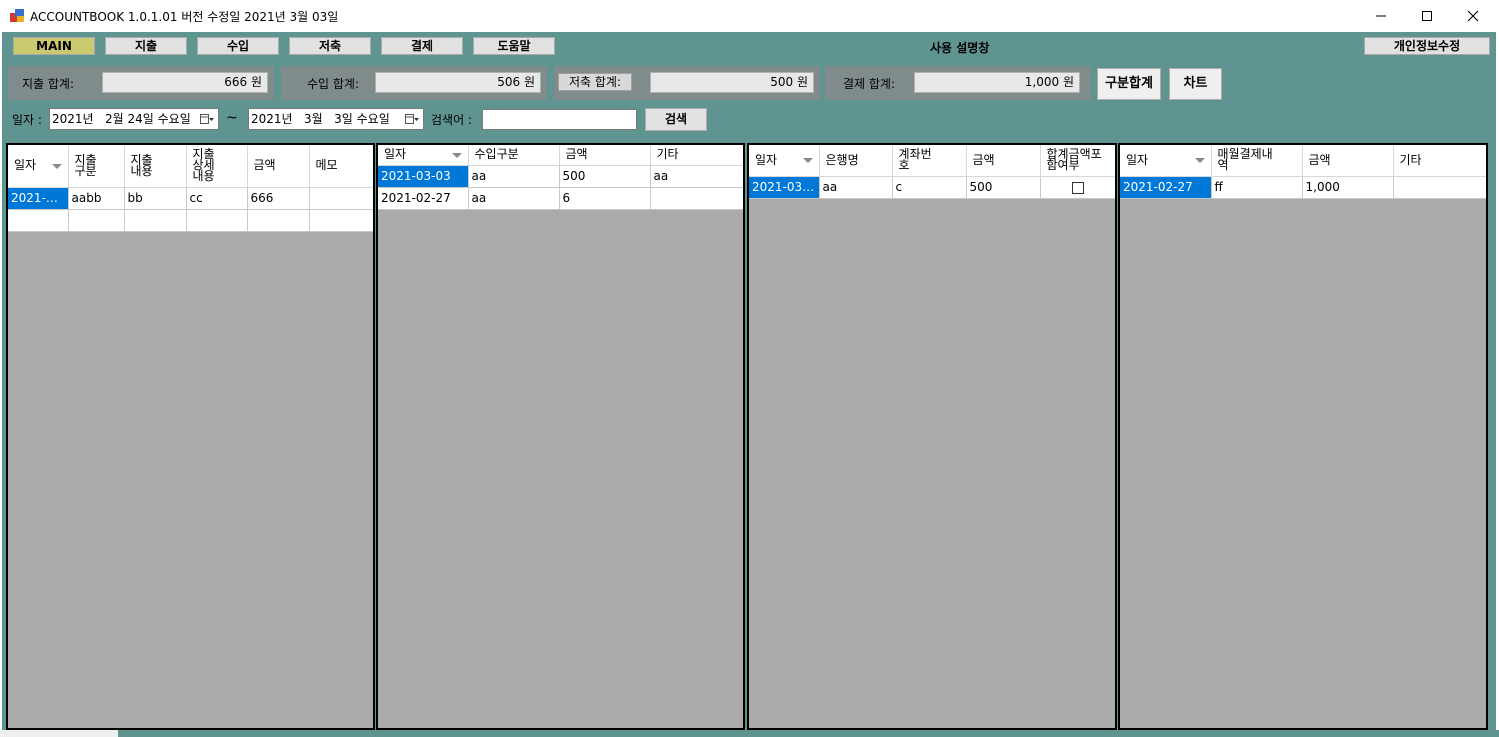  Describe the element at coordinates (856, 161) in the screenshot. I see `column-header-bank-name: 은행명` at that location.